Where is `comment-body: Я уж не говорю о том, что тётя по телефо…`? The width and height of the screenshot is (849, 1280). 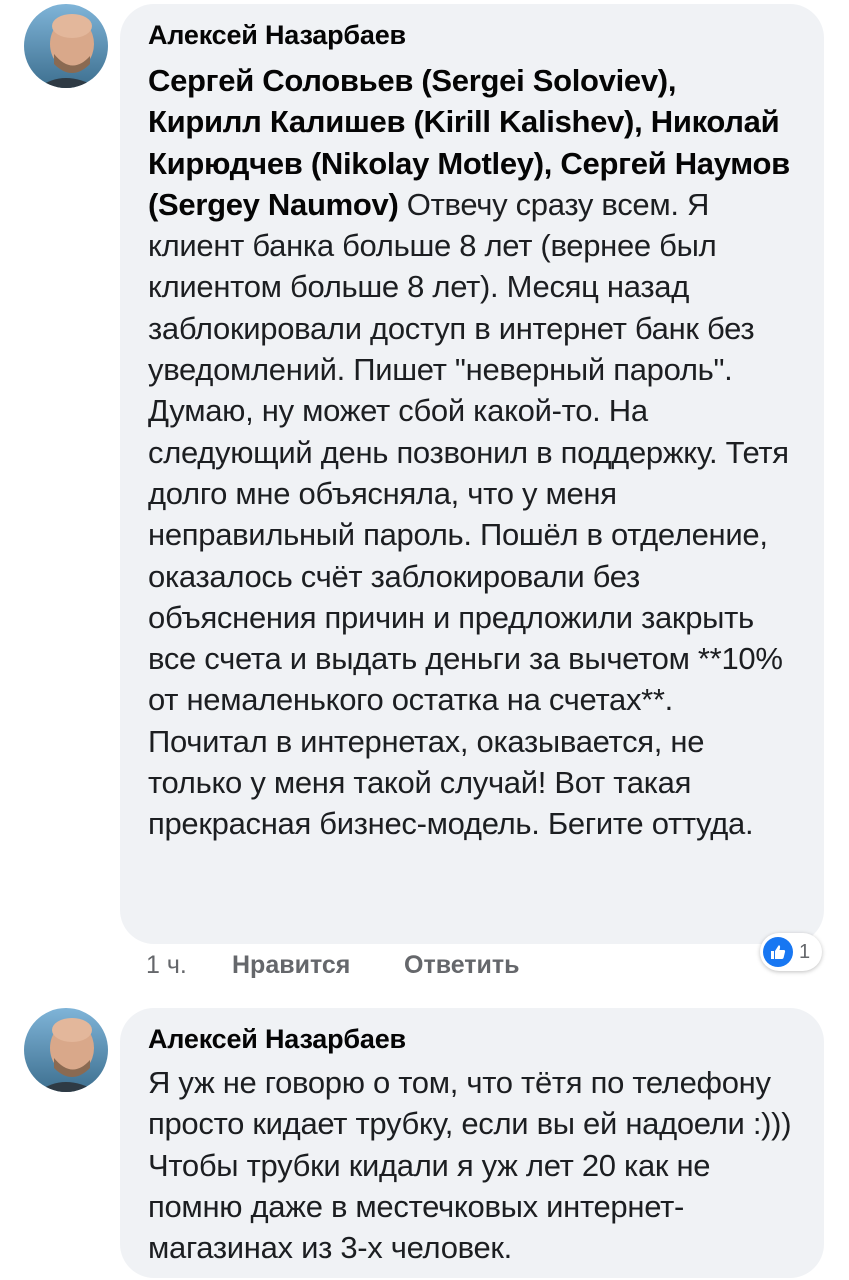 comment-body: Я уж не говорю о том, что тётя по телефо… is located at coordinates (470, 1165).